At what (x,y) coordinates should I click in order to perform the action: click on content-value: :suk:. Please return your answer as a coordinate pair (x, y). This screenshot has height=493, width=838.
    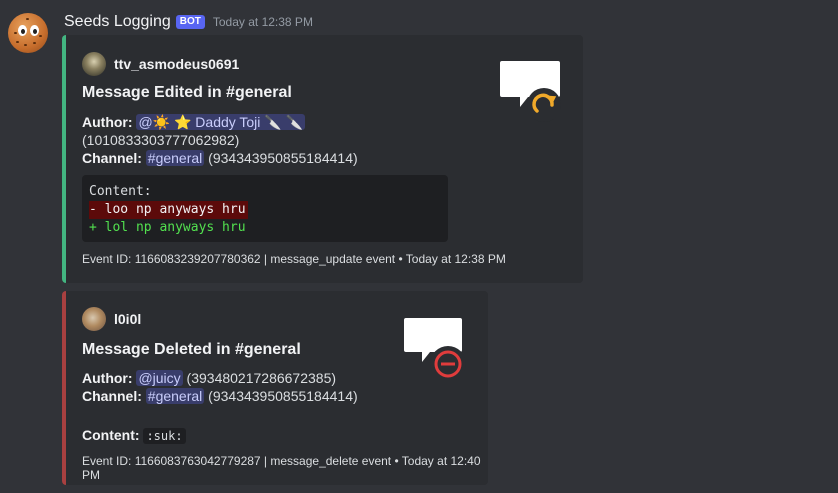
    Looking at the image, I should click on (164, 436).